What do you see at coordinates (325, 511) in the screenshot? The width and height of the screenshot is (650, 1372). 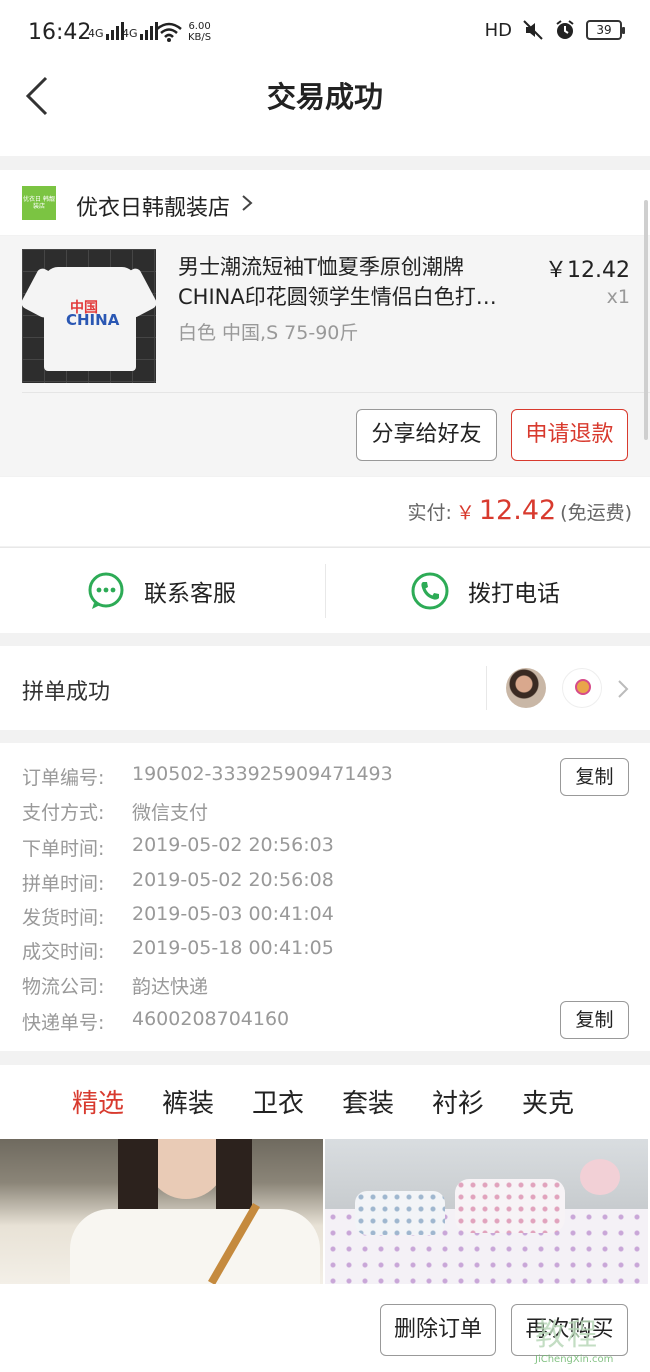 I see `payment-summary: 实付: ￥ 12.42 (免运费)` at bounding box center [325, 511].